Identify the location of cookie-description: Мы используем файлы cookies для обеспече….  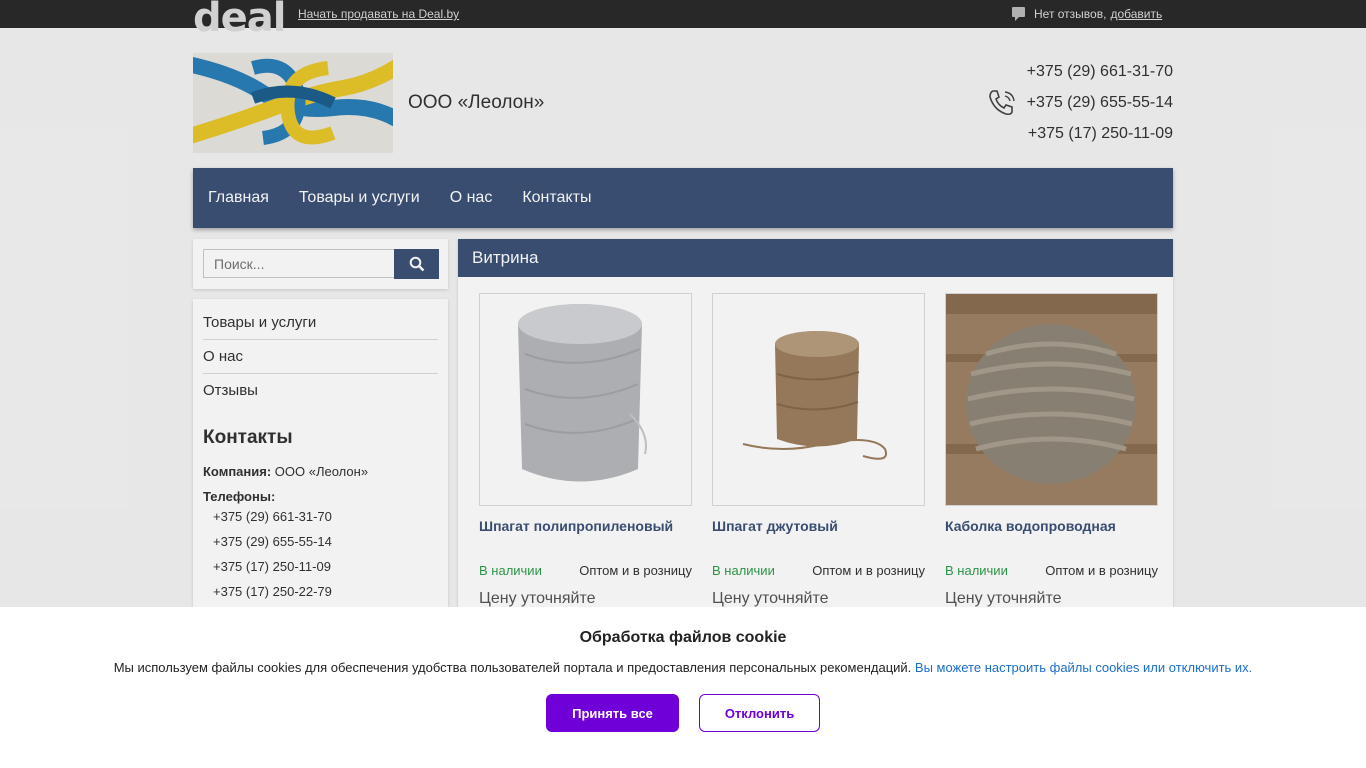
(512, 667).